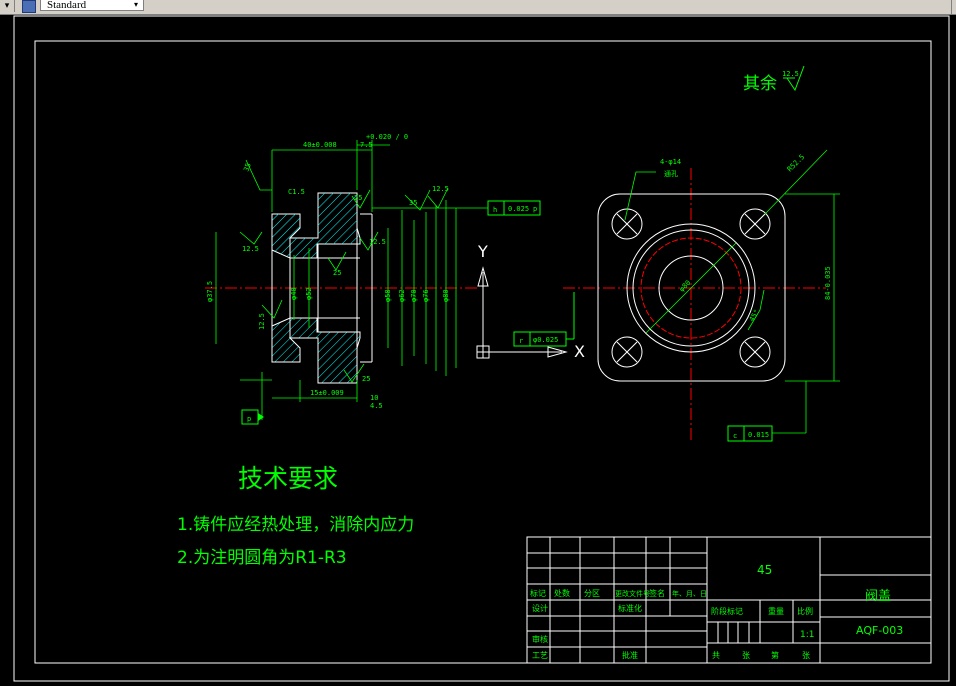  I want to click on dim-bottom-3: 4.5, so click(376, 406).